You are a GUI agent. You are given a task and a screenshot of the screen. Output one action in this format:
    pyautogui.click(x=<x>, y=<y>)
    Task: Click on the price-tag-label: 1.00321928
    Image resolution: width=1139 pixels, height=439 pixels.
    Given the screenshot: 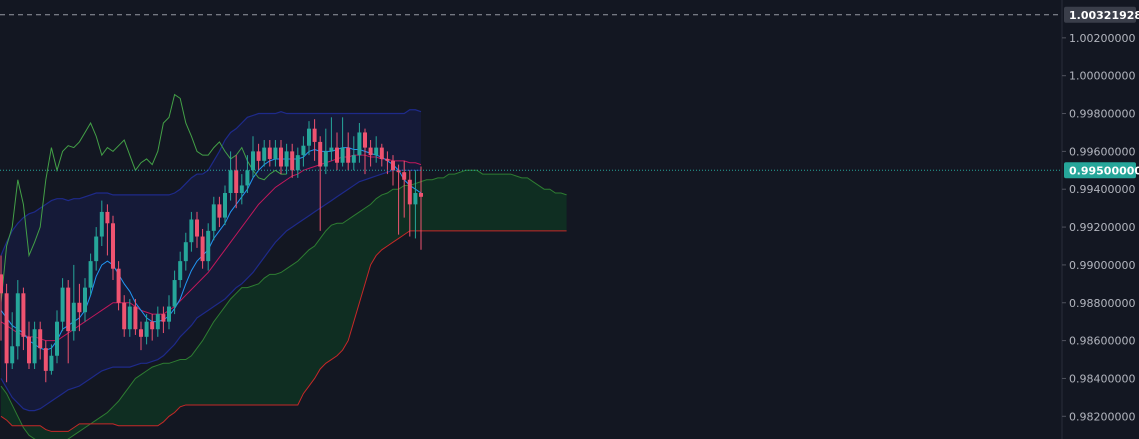 What is the action you would take?
    pyautogui.click(x=1104, y=15)
    